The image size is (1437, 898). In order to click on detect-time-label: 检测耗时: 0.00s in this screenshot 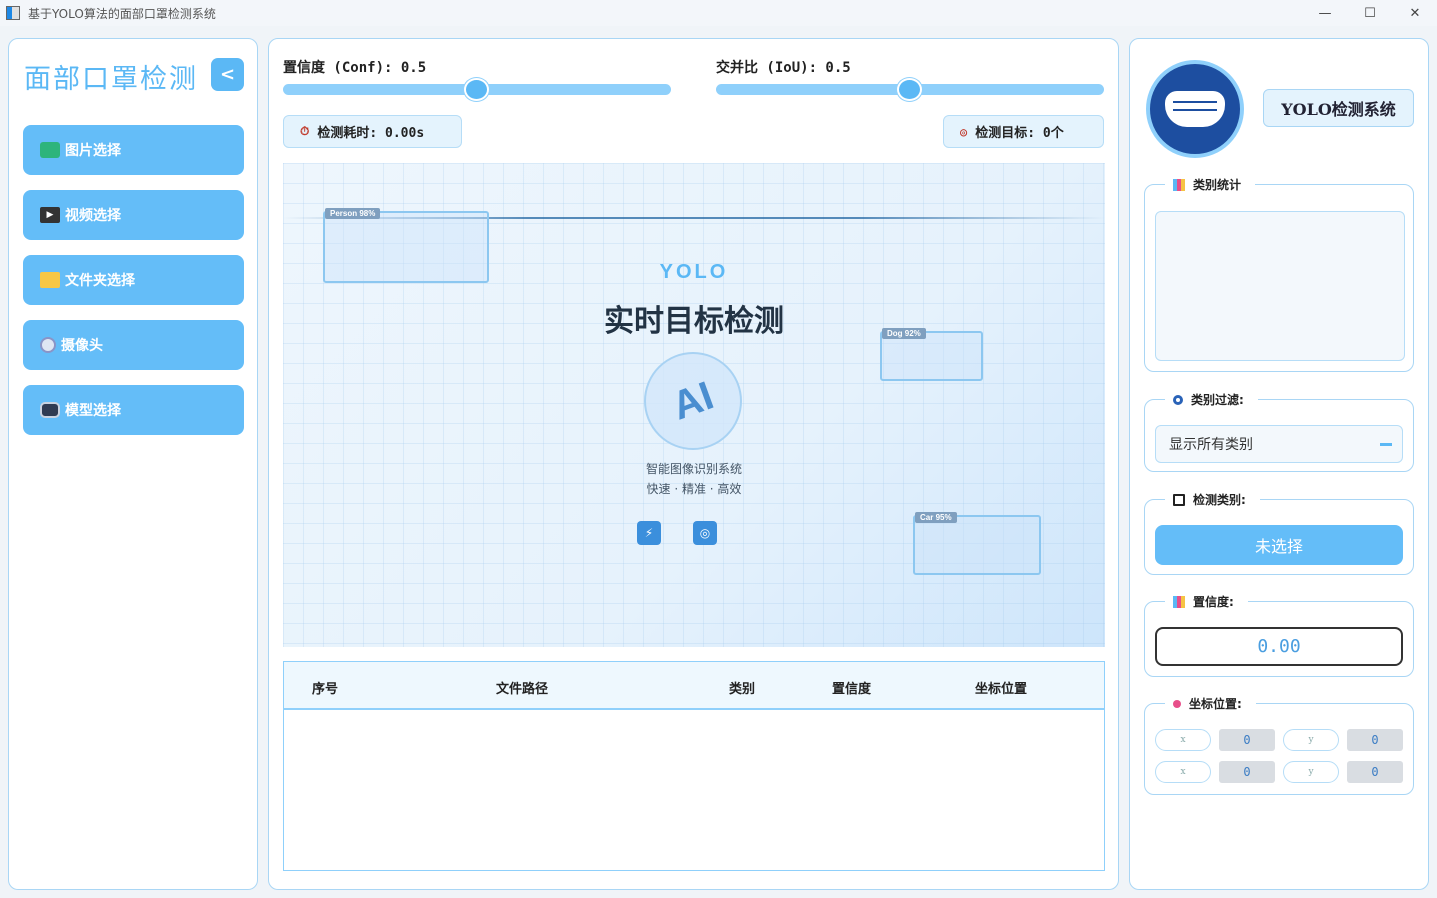, I will do `click(371, 133)`.